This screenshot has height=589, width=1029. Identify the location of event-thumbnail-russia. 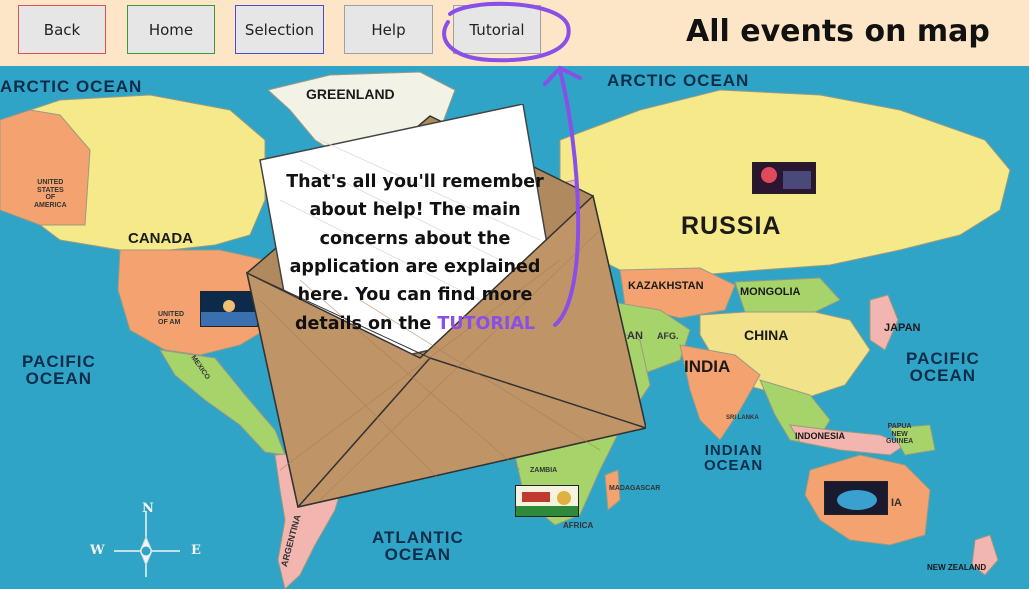
(784, 178).